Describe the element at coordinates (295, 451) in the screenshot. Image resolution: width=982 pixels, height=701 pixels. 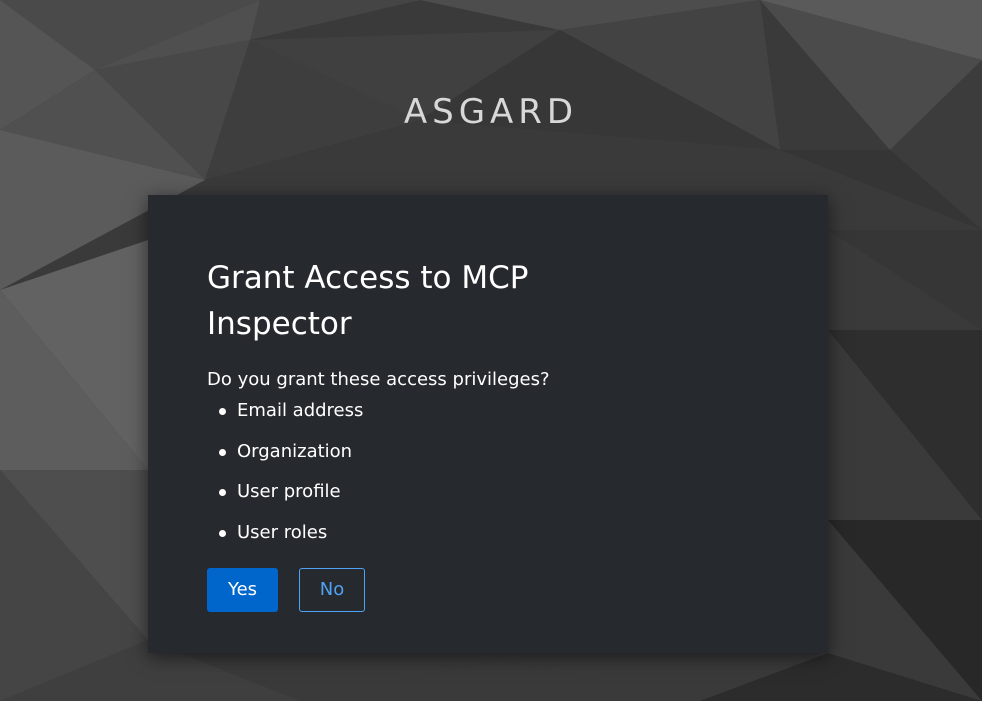
I see `scope-label: Organization` at that location.